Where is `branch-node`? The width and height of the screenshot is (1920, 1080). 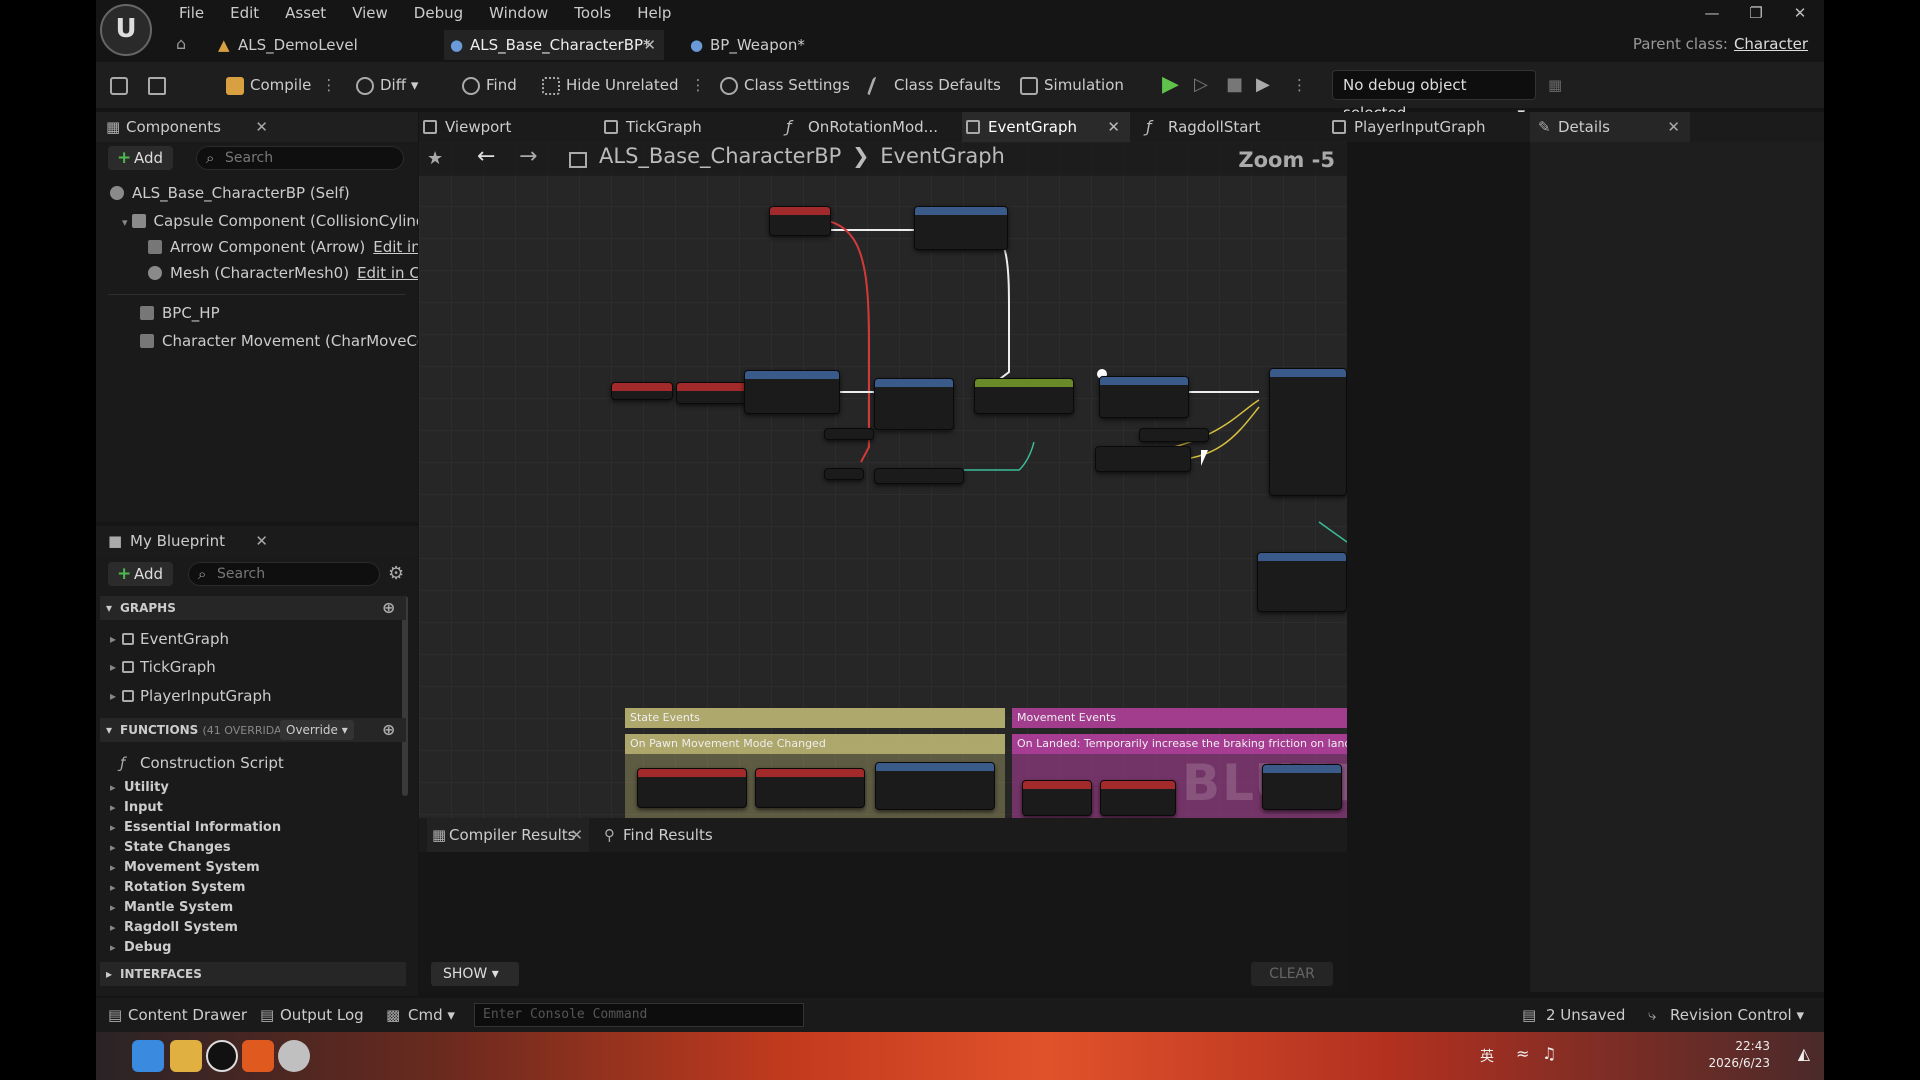 branch-node is located at coordinates (1302, 787).